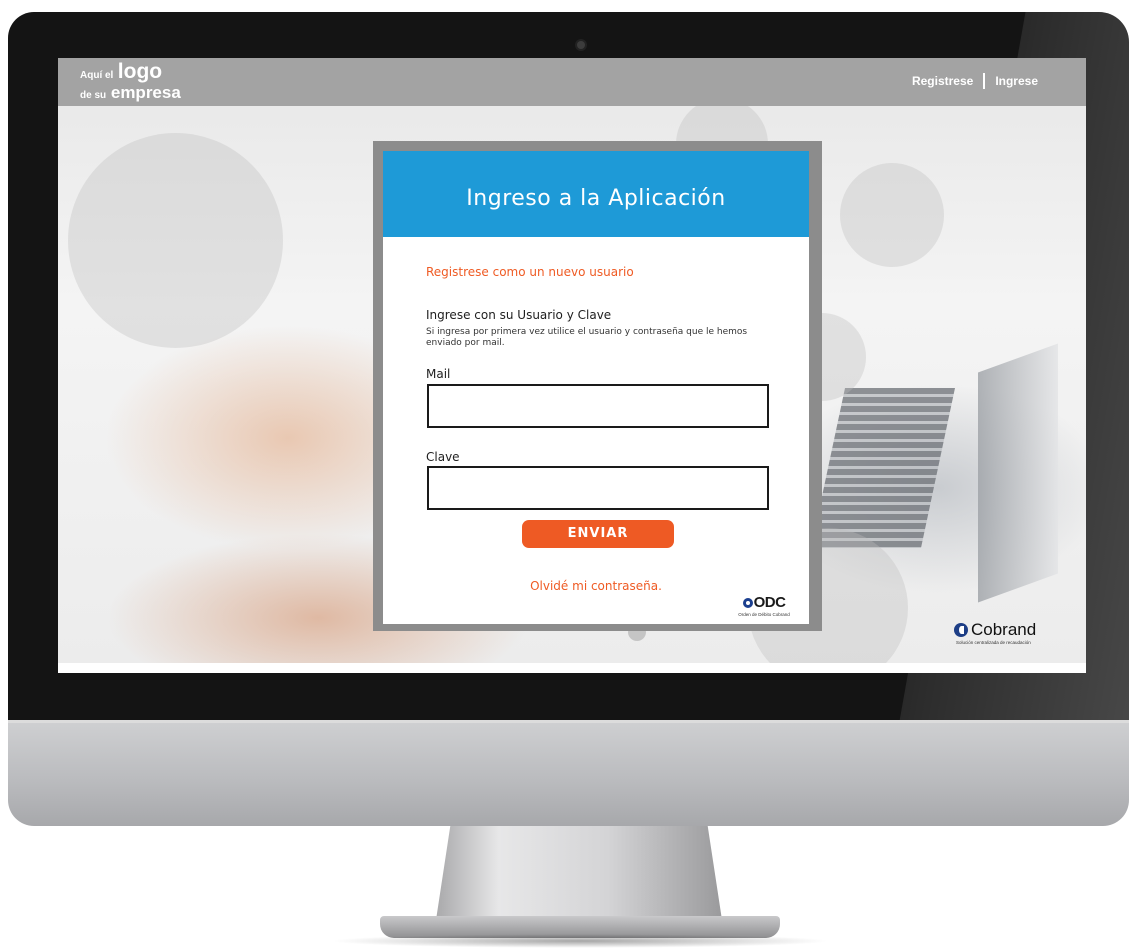 The height and width of the screenshot is (949, 1129). I want to click on odc-logo: ODC Orden de Débito Cobrand, so click(764, 605).